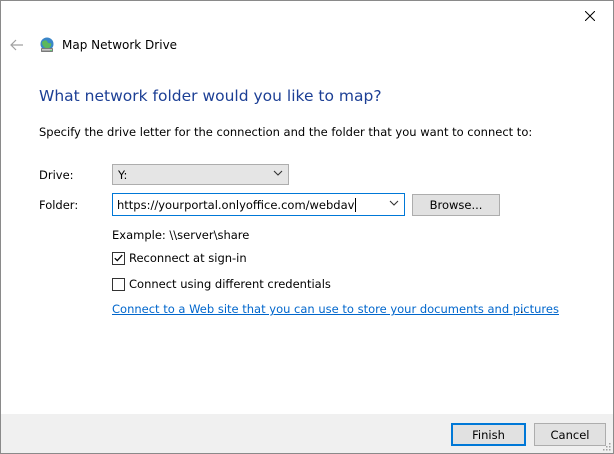 The width and height of the screenshot is (614, 454). Describe the element at coordinates (522, 309) in the screenshot. I see `web-site-link-period: .` at that location.